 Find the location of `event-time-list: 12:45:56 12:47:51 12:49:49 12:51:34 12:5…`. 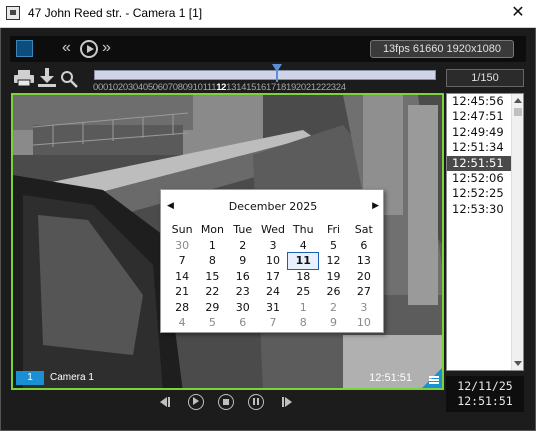

event-time-list: 12:45:56 12:47:51 12:49:49 12:51:34 12:5… is located at coordinates (485, 232).